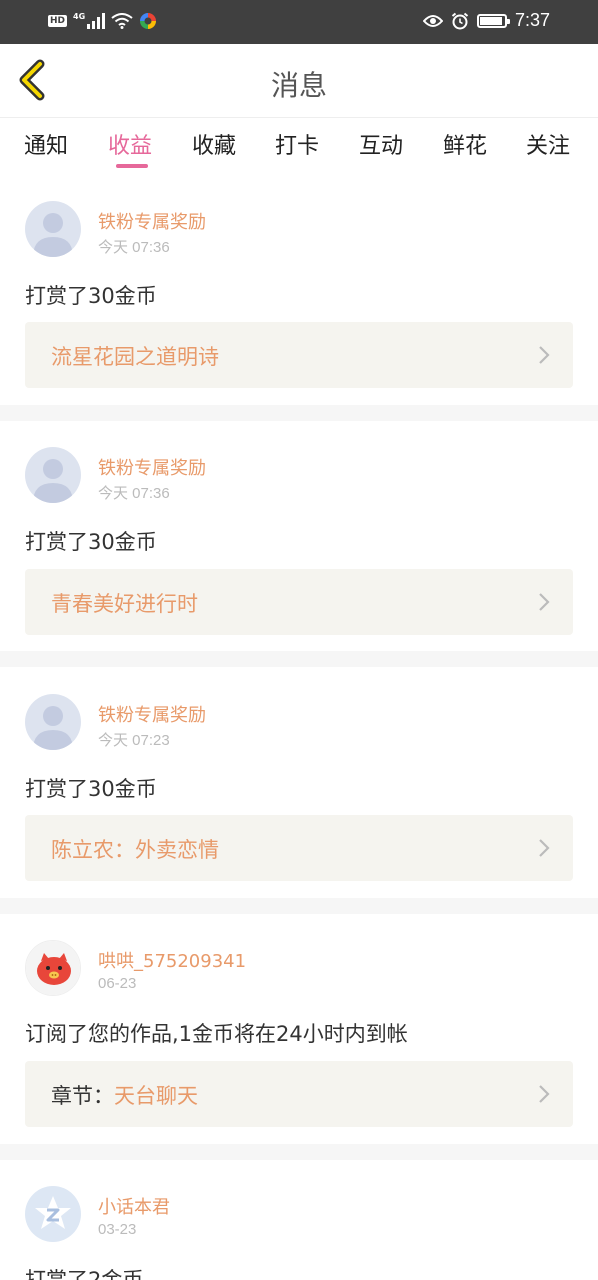 This screenshot has width=598, height=1280. What do you see at coordinates (465, 144) in the screenshot?
I see `tab-flowers: 鲜花` at bounding box center [465, 144].